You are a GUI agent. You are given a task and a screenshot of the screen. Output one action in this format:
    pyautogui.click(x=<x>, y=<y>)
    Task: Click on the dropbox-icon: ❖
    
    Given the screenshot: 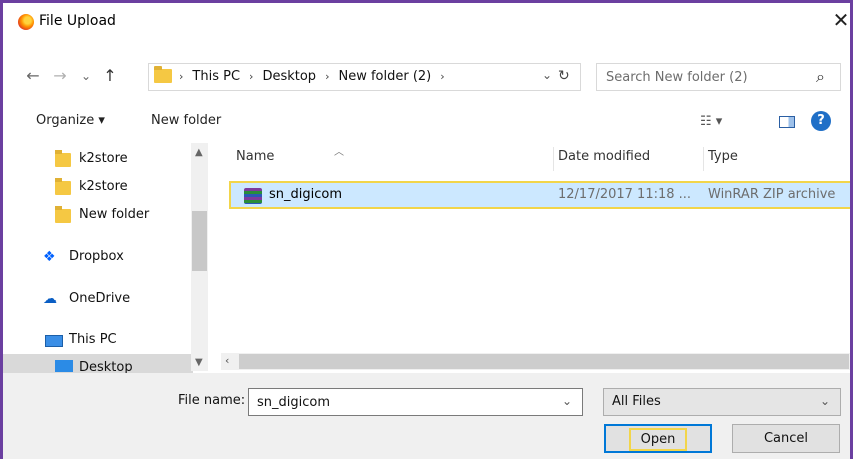 What is the action you would take?
    pyautogui.click(x=49, y=257)
    